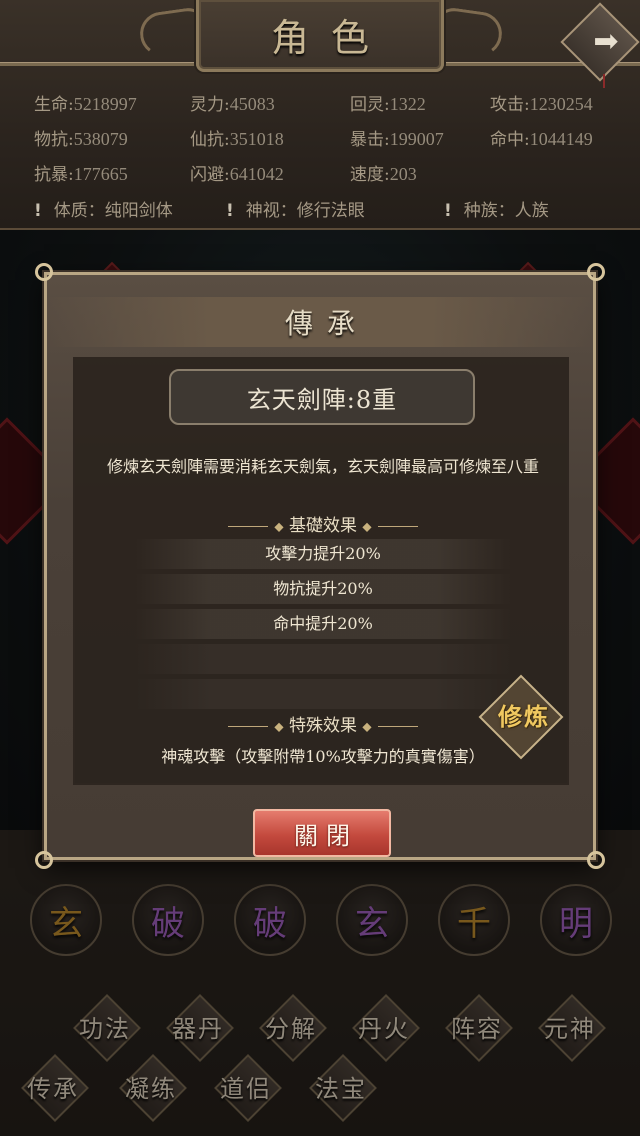 Image resolution: width=640 pixels, height=1136 pixels. Describe the element at coordinates (326, 835) in the screenshot. I see `close-button-label: 關閉` at that location.